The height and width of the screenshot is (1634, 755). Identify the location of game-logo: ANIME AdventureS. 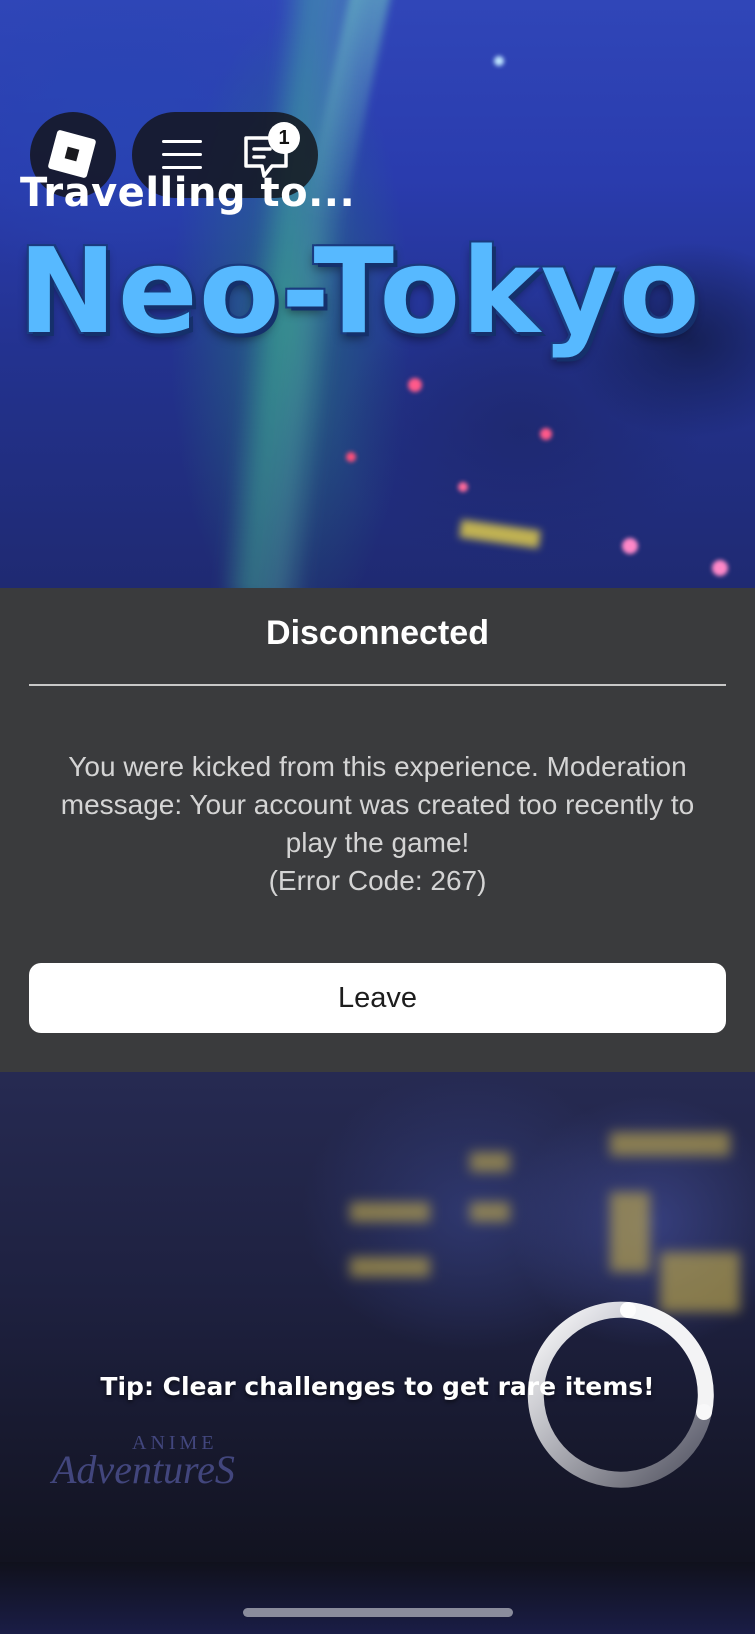
(152, 1463).